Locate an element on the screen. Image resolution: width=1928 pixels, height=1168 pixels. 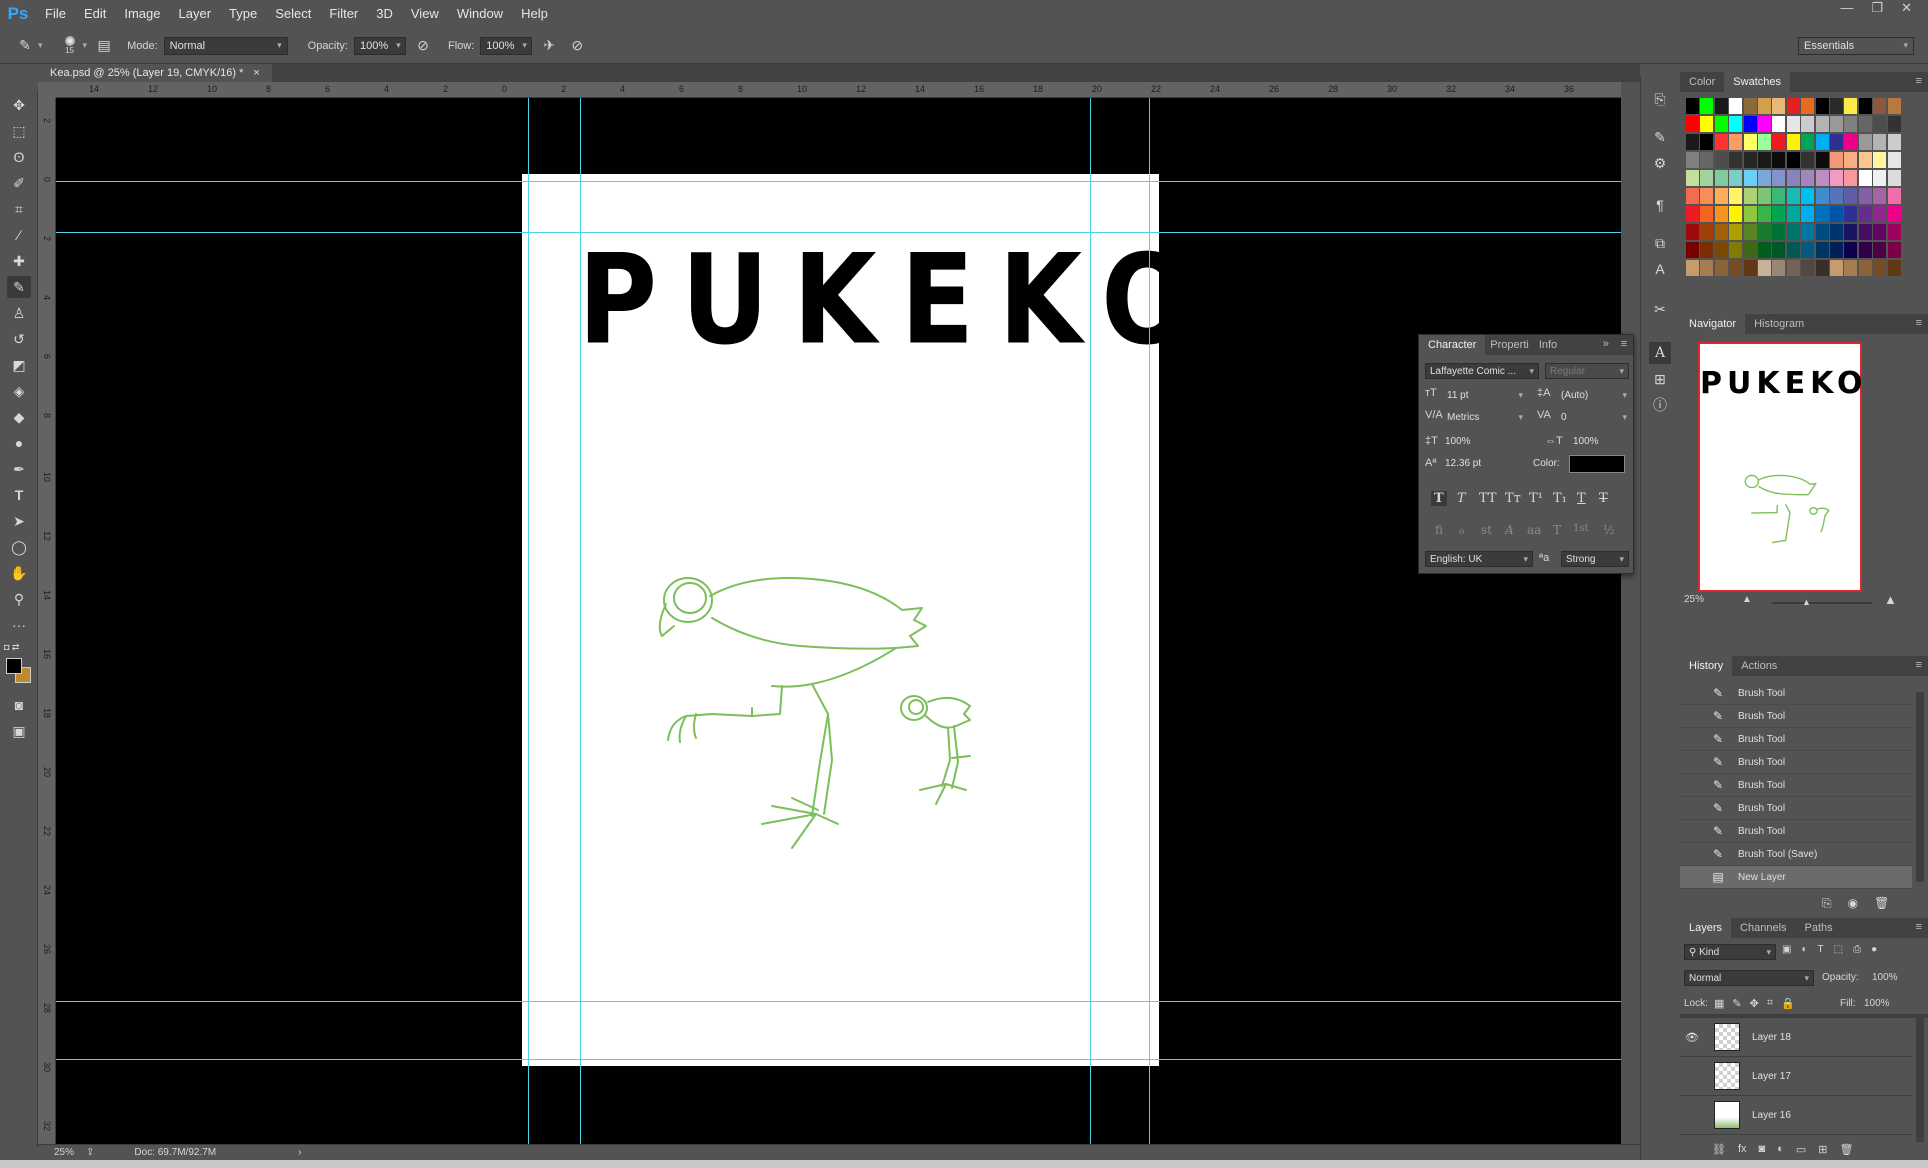
brush-panel-icon: ▤ is located at coordinates (104, 46).